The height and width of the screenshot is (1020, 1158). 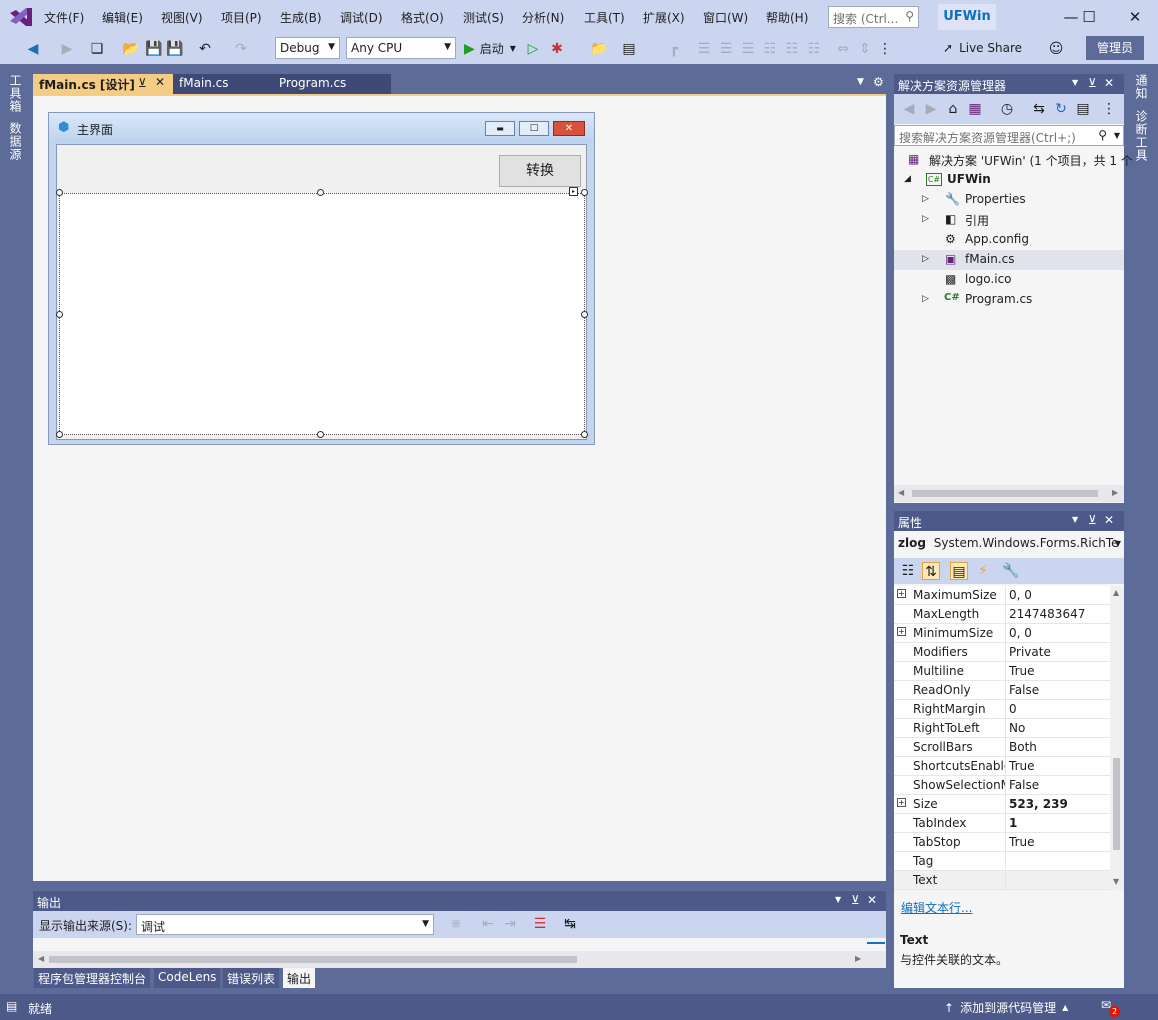 What do you see at coordinates (1115, 492) in the screenshot?
I see `scroll-right-icon: ▶` at bounding box center [1115, 492].